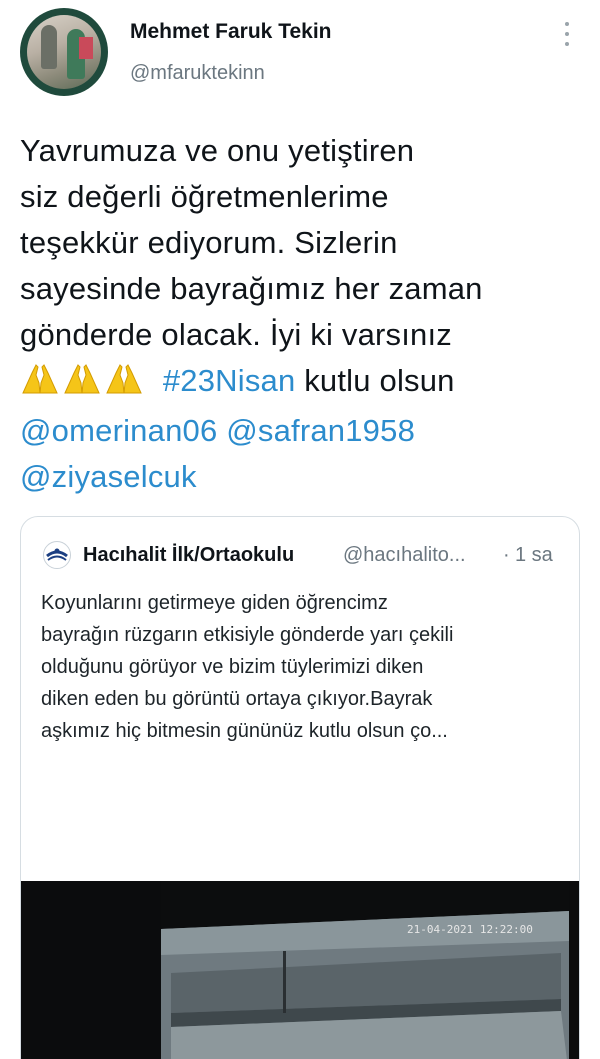 The height and width of the screenshot is (1059, 600). I want to click on tweet-line: sayesinde bayrağımız her zaman, so click(251, 288).